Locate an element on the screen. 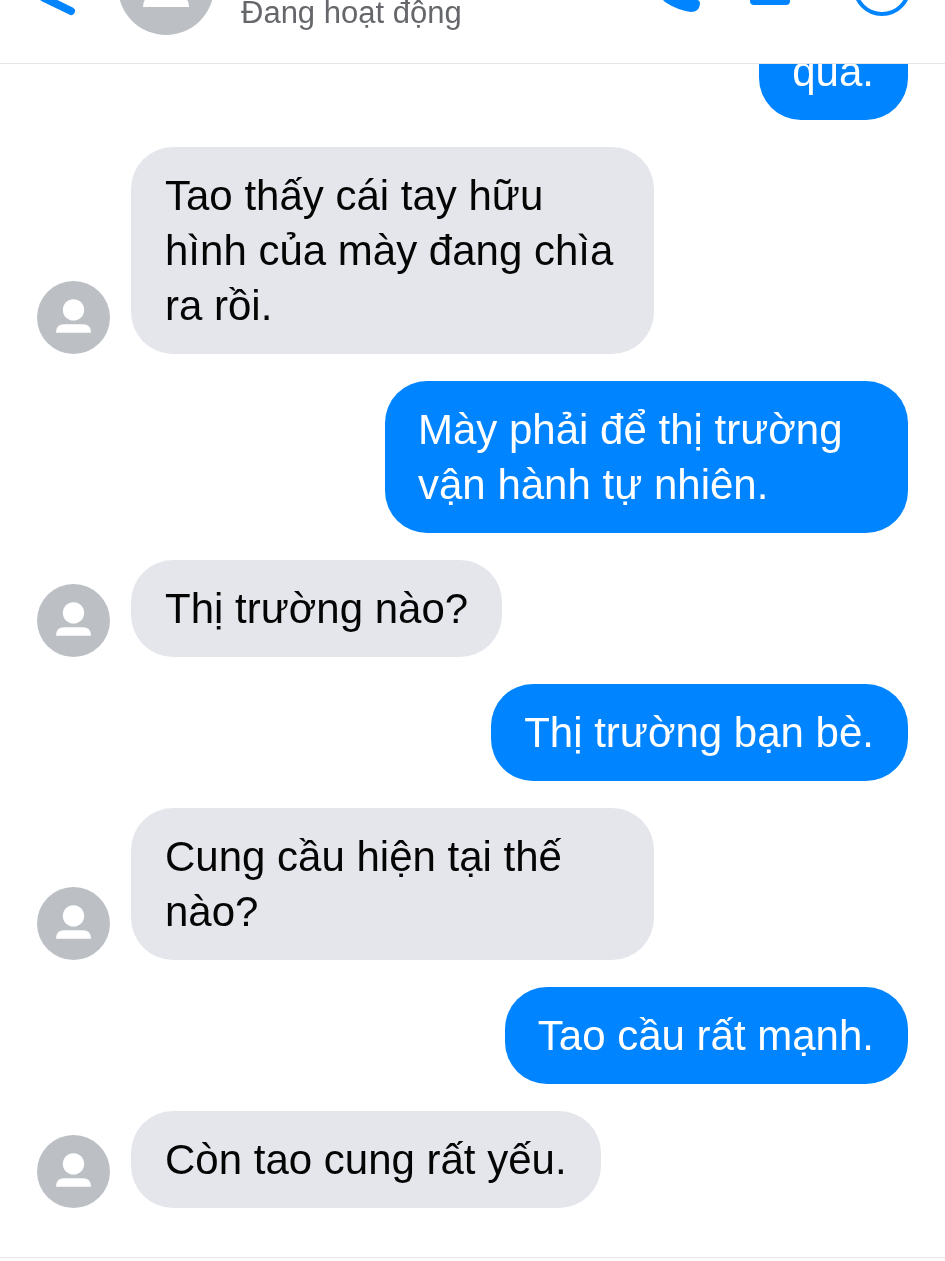 The height and width of the screenshot is (1261, 945). message-bubble: Tao cầu rất mạnh. is located at coordinates (706, 1035).